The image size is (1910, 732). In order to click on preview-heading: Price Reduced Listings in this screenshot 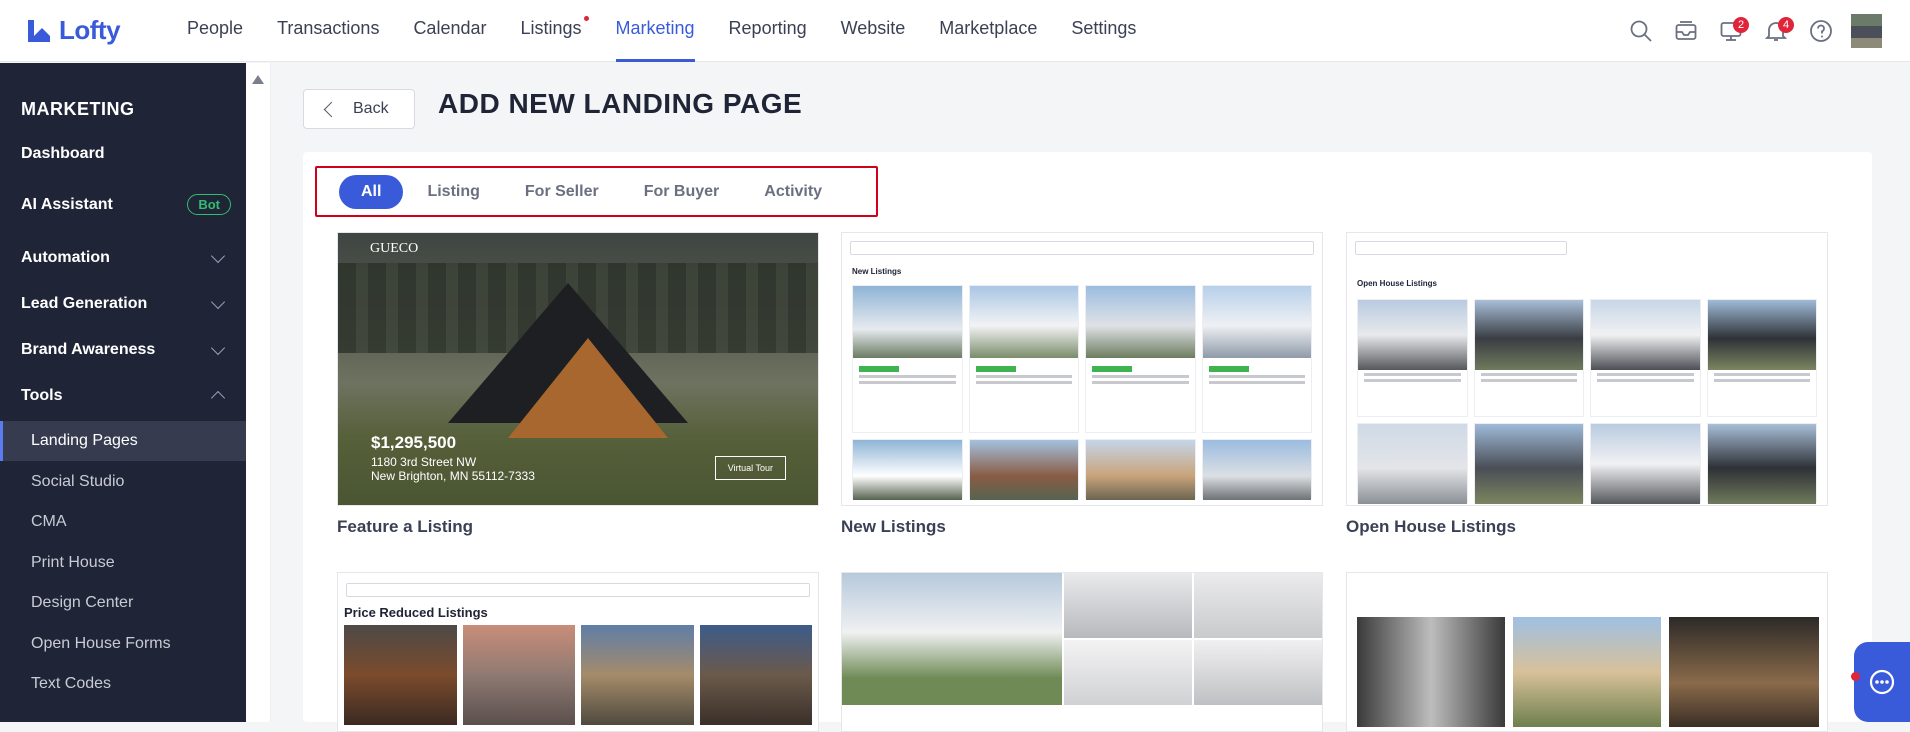, I will do `click(416, 612)`.